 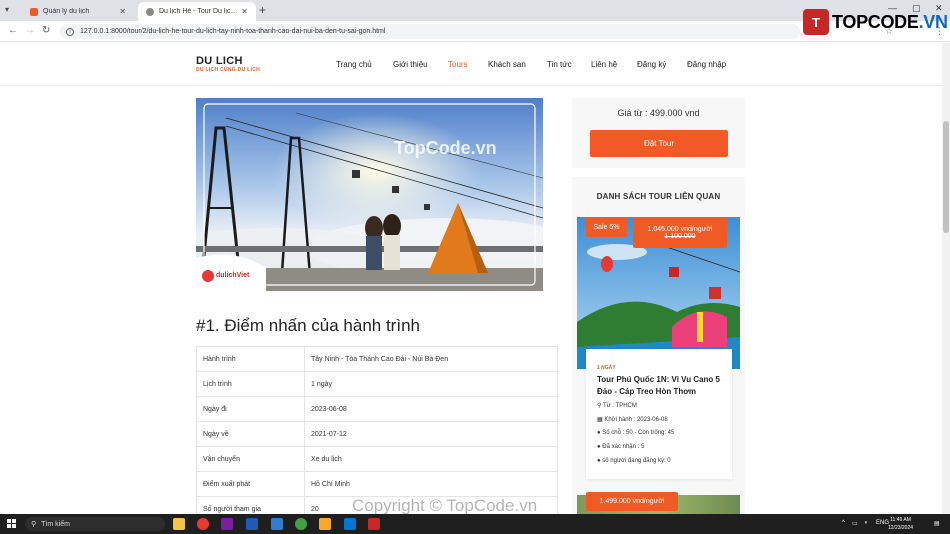 What do you see at coordinates (431, 484) in the screenshot?
I see `detail-value: Hồ Chí Minh` at bounding box center [431, 484].